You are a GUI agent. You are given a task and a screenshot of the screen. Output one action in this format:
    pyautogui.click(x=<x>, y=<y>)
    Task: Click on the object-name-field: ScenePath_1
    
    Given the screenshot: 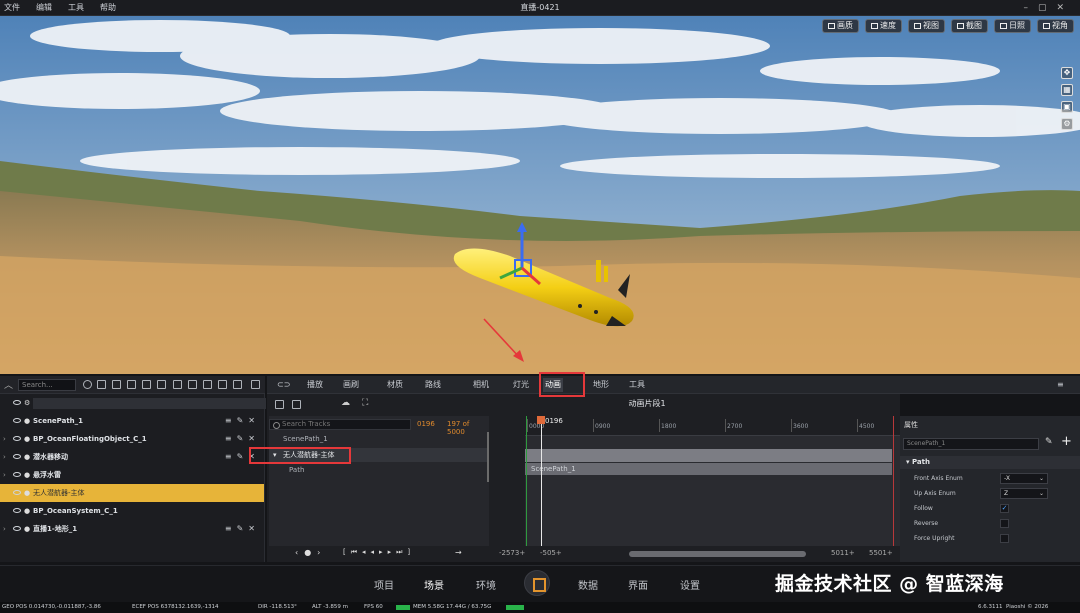 What is the action you would take?
    pyautogui.click(x=971, y=444)
    